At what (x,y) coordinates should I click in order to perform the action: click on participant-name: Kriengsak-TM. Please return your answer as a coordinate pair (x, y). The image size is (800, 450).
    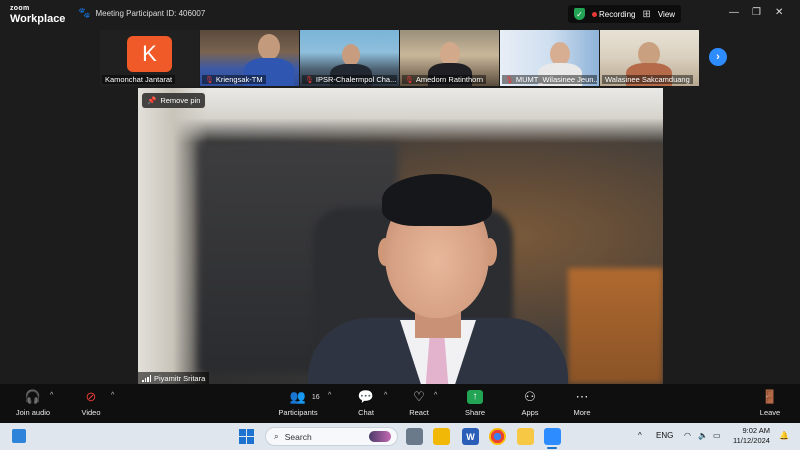
    Looking at the image, I should click on (239, 79).